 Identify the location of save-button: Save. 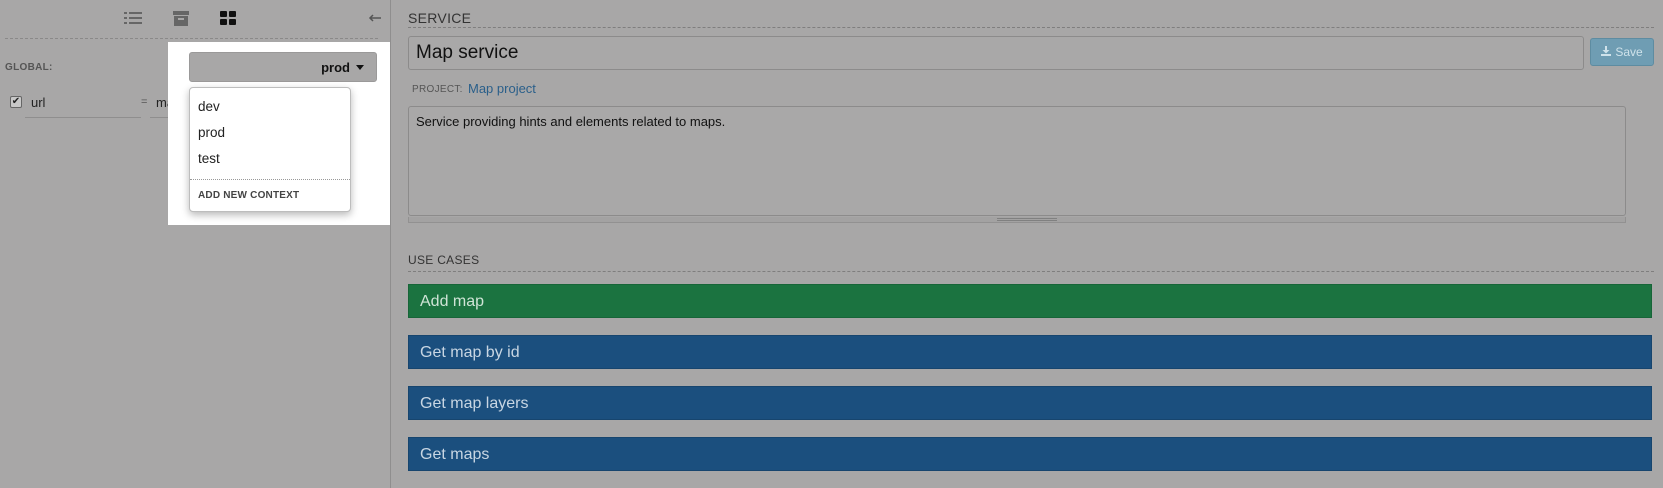
(1622, 52).